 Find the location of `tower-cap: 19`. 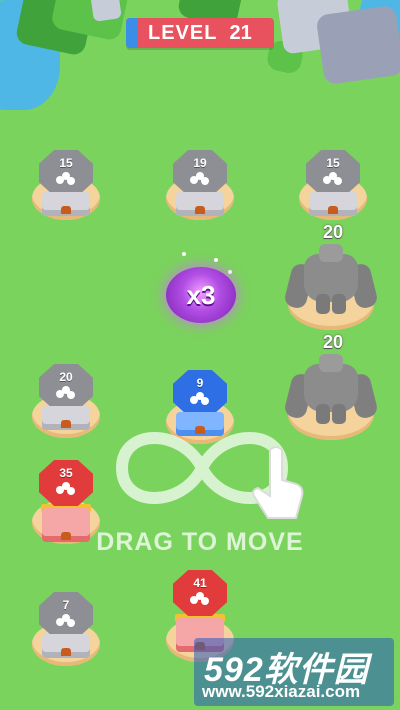

tower-cap: 19 is located at coordinates (200, 173).